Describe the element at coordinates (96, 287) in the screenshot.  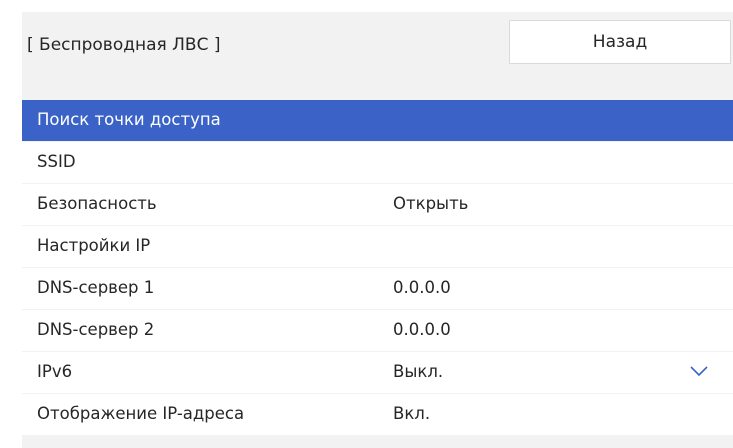
I see `menu-item-label: DNS-сервер 1` at that location.